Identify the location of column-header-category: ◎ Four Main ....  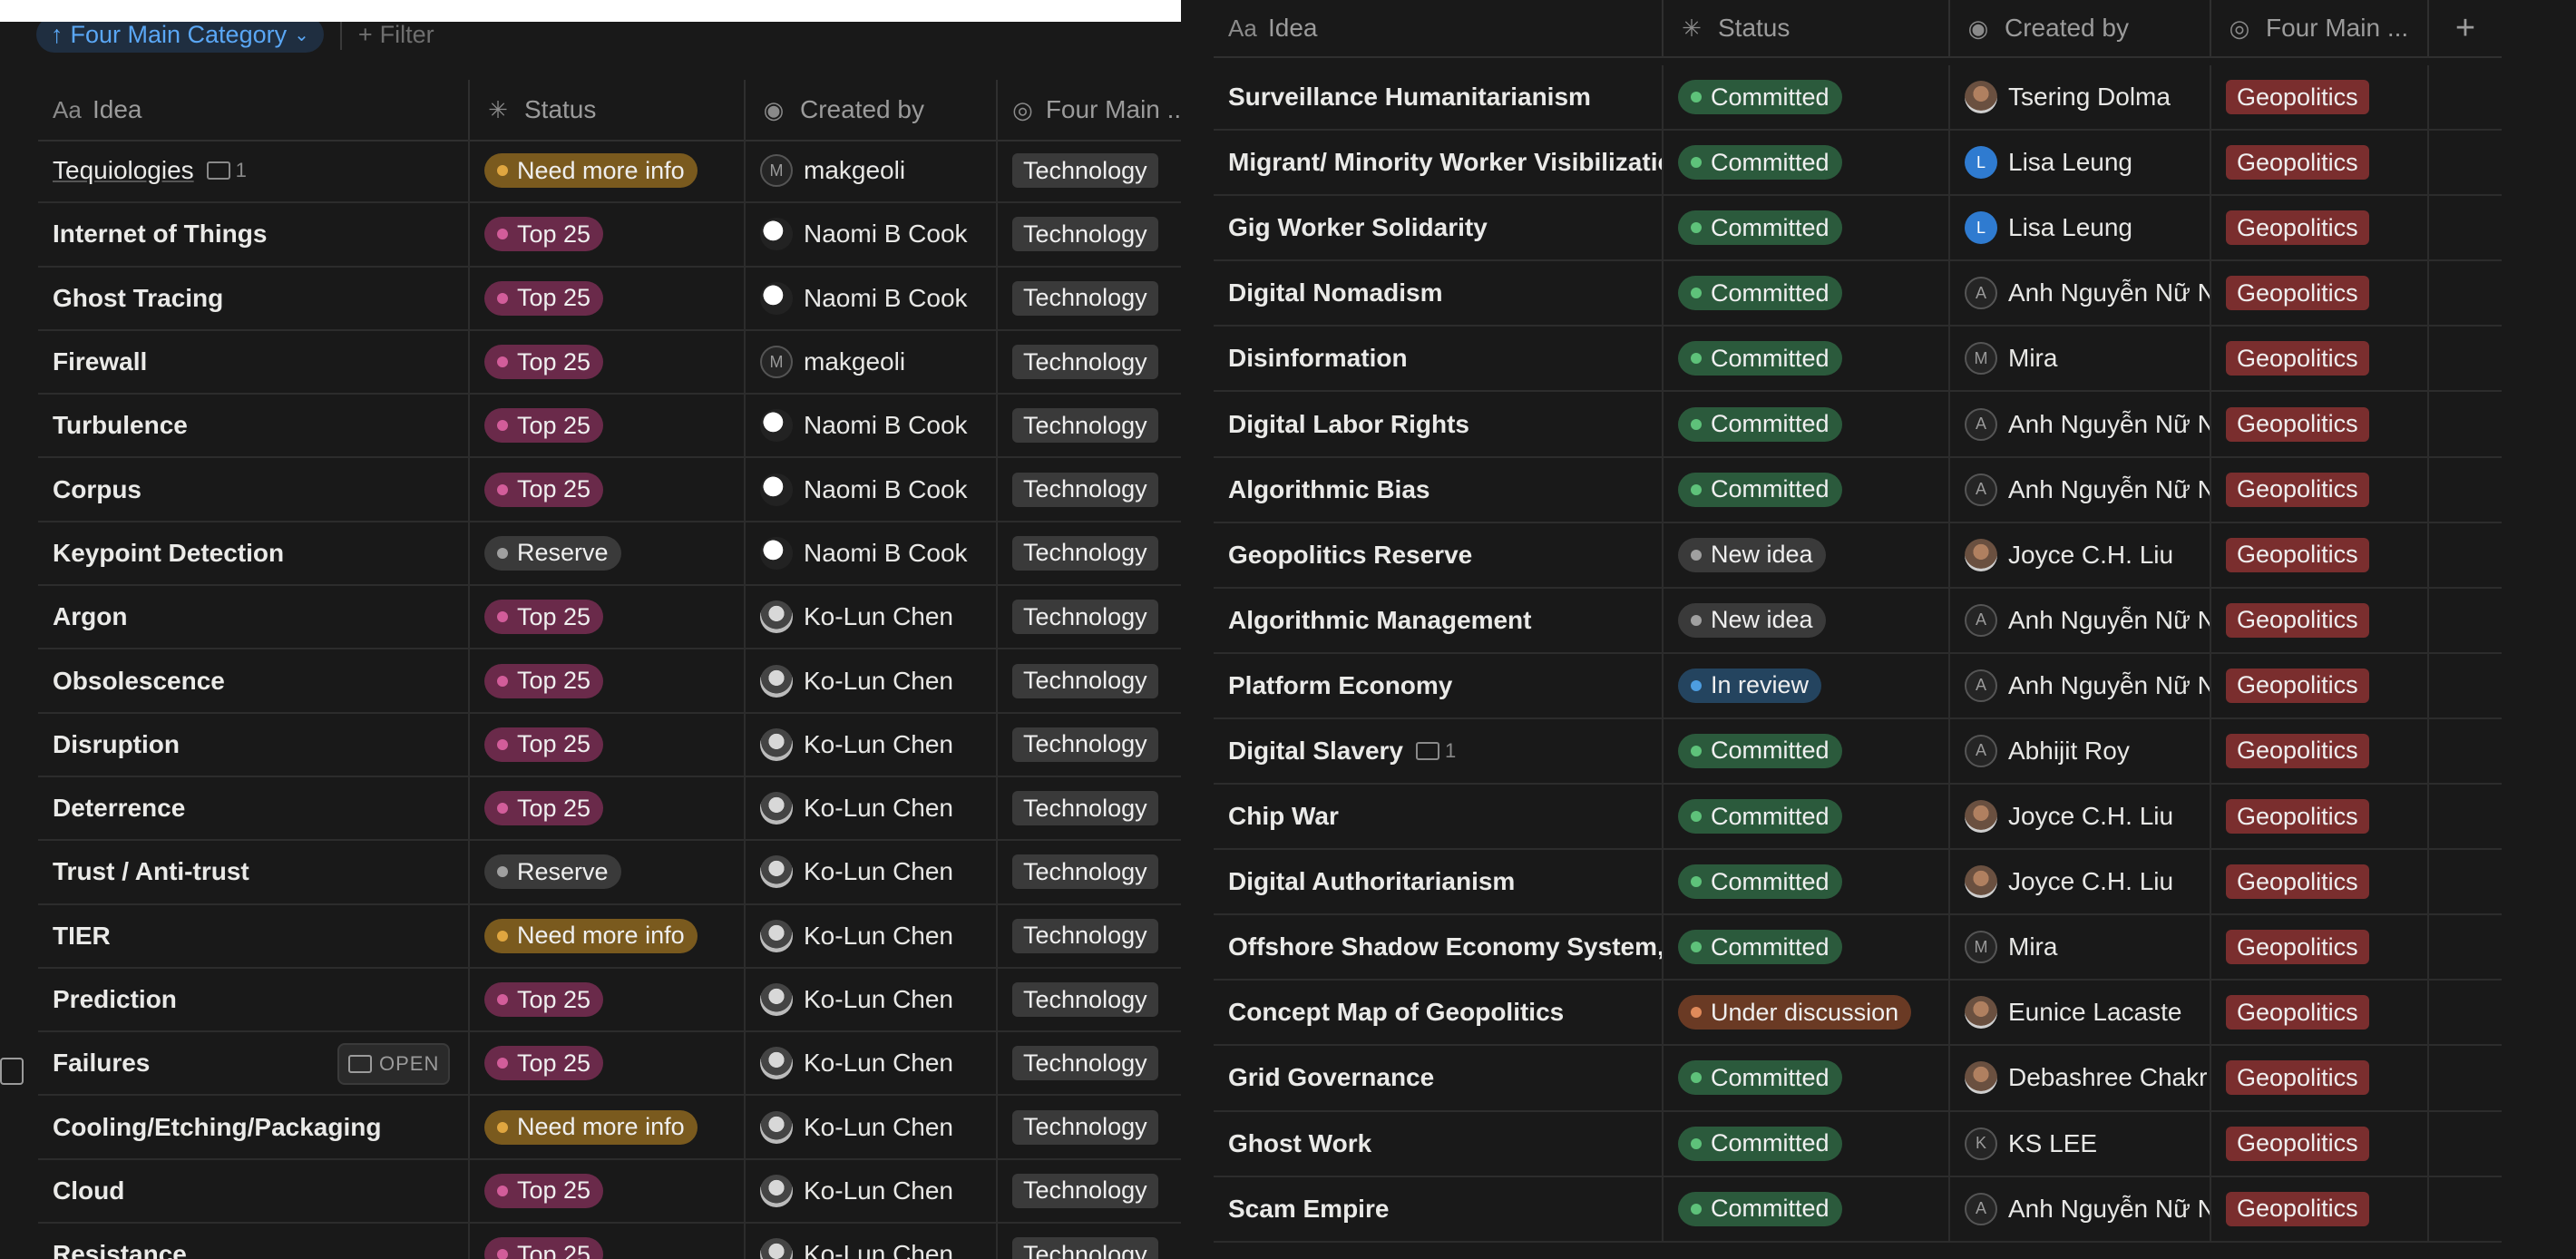
(2320, 28).